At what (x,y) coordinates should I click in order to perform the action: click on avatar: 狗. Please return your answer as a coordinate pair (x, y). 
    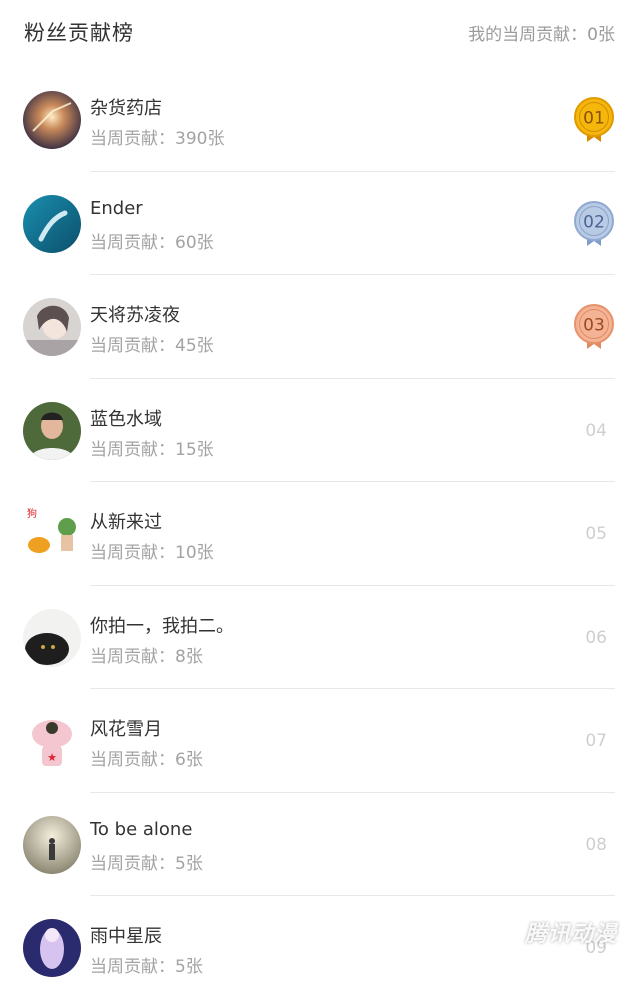
    Looking at the image, I should click on (52, 534).